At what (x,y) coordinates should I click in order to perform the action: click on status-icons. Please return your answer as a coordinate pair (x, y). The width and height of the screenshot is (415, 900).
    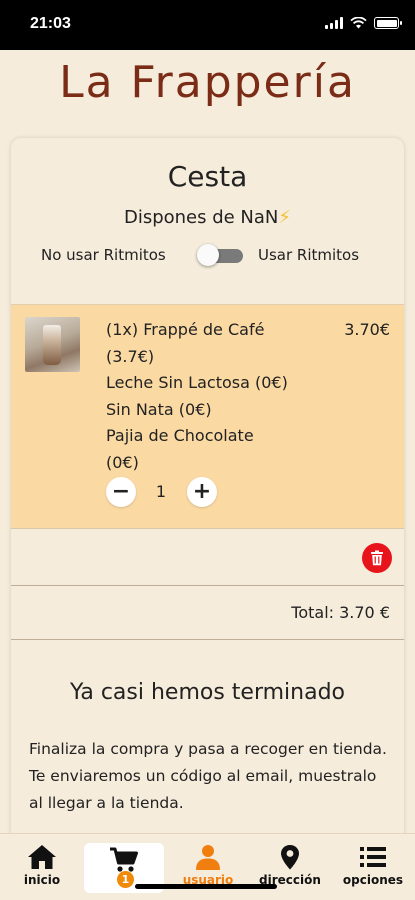
    Looking at the image, I should click on (363, 23).